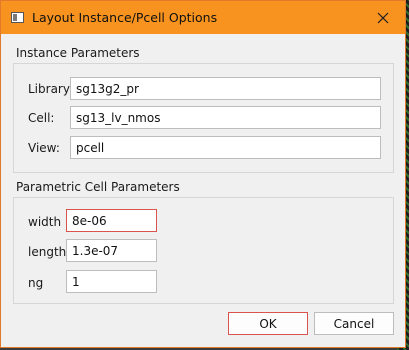 The image size is (409, 350). Describe the element at coordinates (78, 53) in the screenshot. I see `instance-parameters-heading: Instance Parameters` at that location.